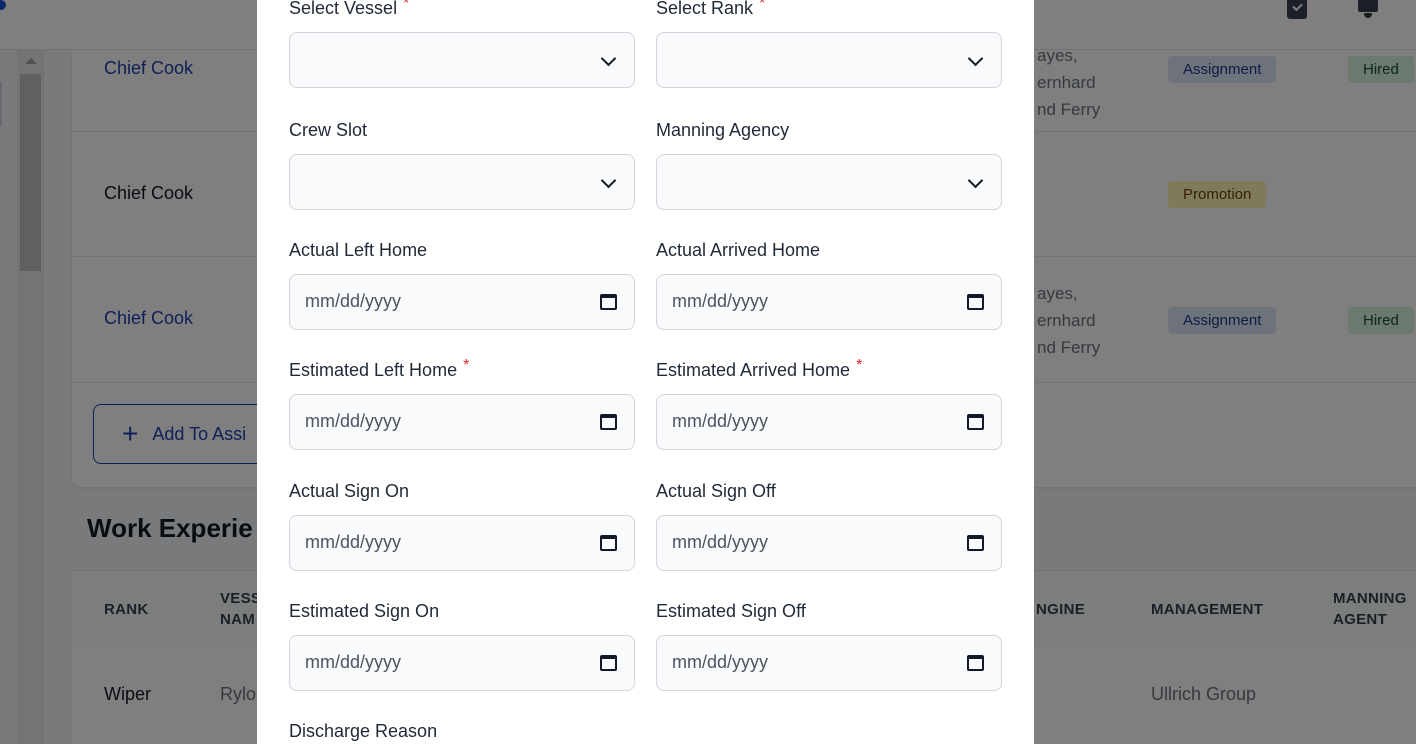 This screenshot has height=744, width=1416. Describe the element at coordinates (462, 11) in the screenshot. I see `field-label: Select Vessel *` at that location.